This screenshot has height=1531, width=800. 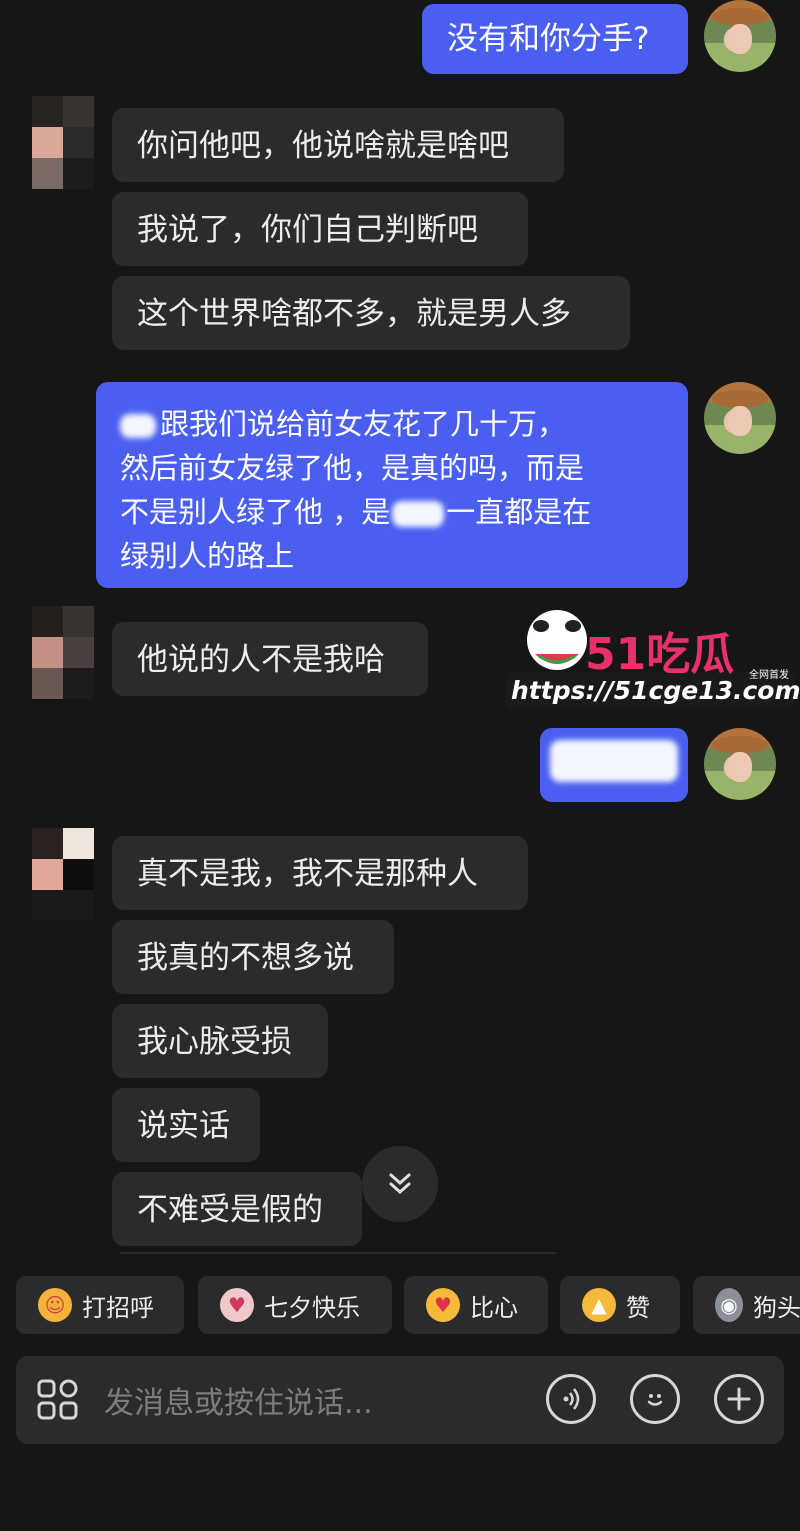 I want to click on quick-reply-chip: ♥ 比心, so click(x=476, y=1305).